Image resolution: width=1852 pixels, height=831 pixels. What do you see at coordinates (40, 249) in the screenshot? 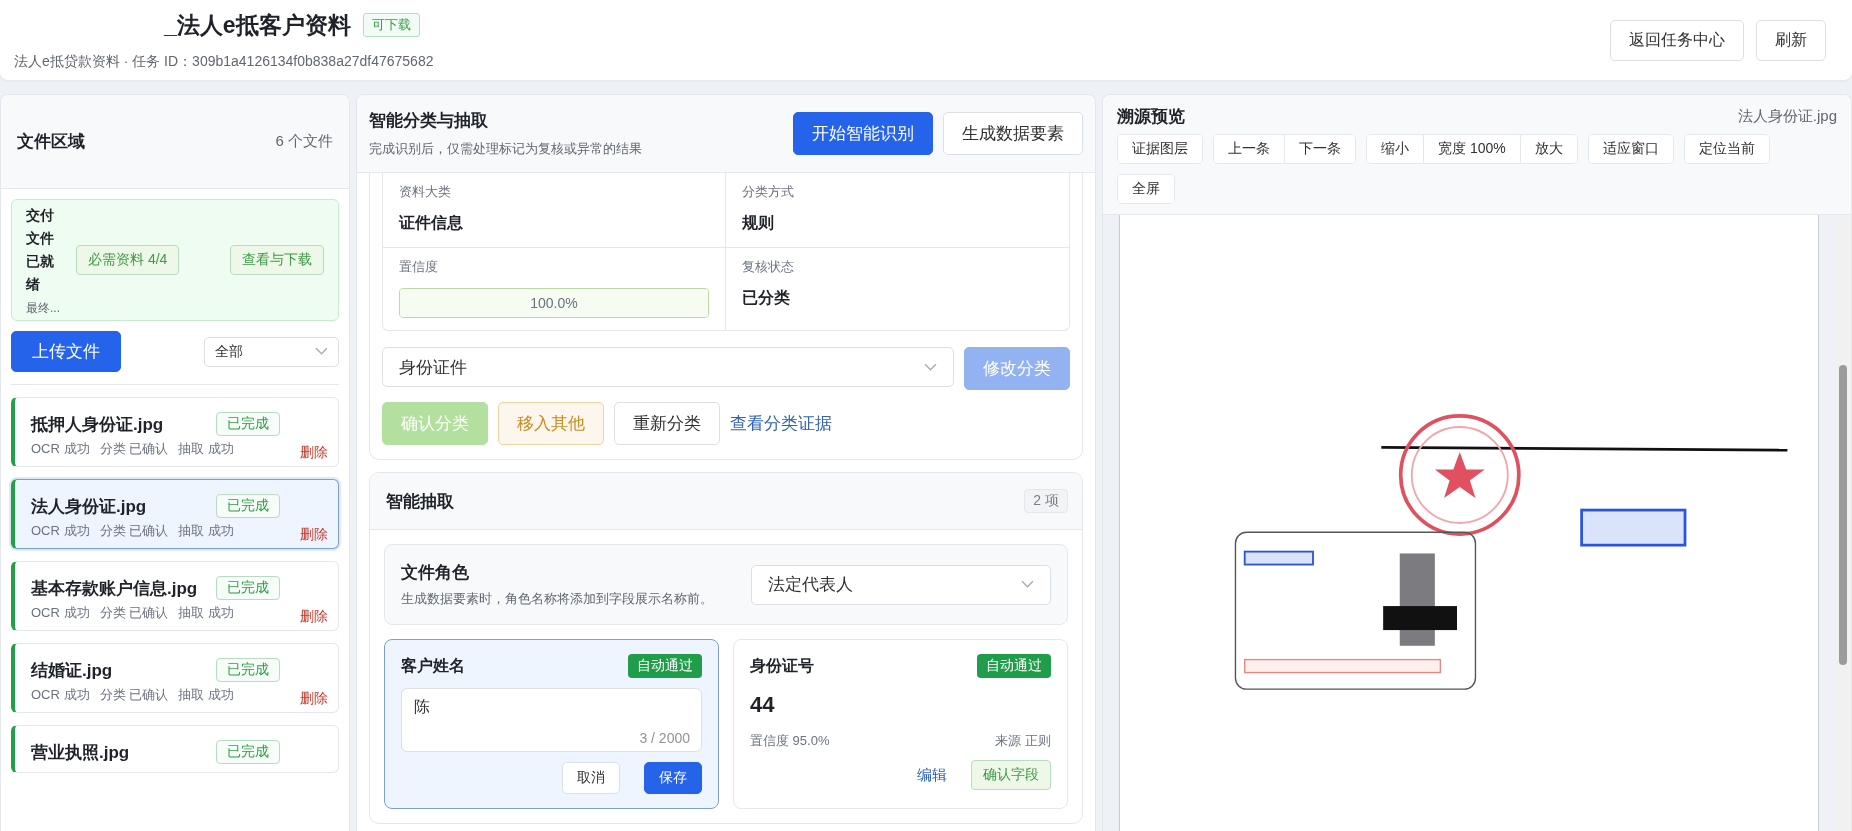
I see `delivery-title: 交付文件已就绪` at bounding box center [40, 249].